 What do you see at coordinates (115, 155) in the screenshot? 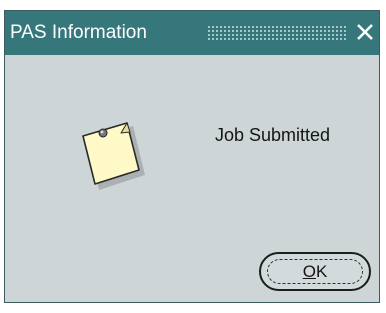
I see `note-icon` at bounding box center [115, 155].